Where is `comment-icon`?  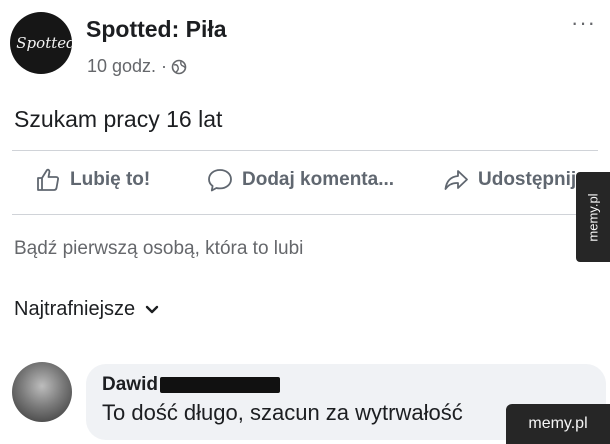 comment-icon is located at coordinates (220, 180).